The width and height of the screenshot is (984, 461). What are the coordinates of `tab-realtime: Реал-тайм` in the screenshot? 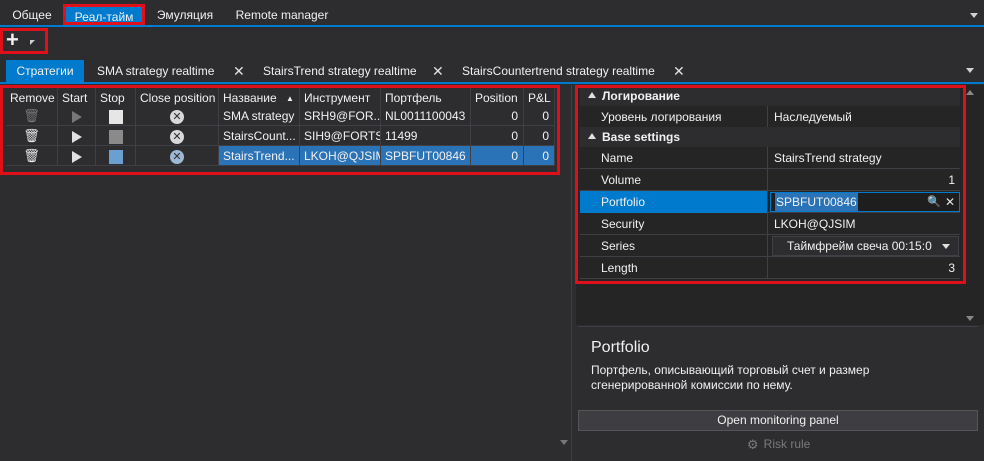 It's located at (104, 14).